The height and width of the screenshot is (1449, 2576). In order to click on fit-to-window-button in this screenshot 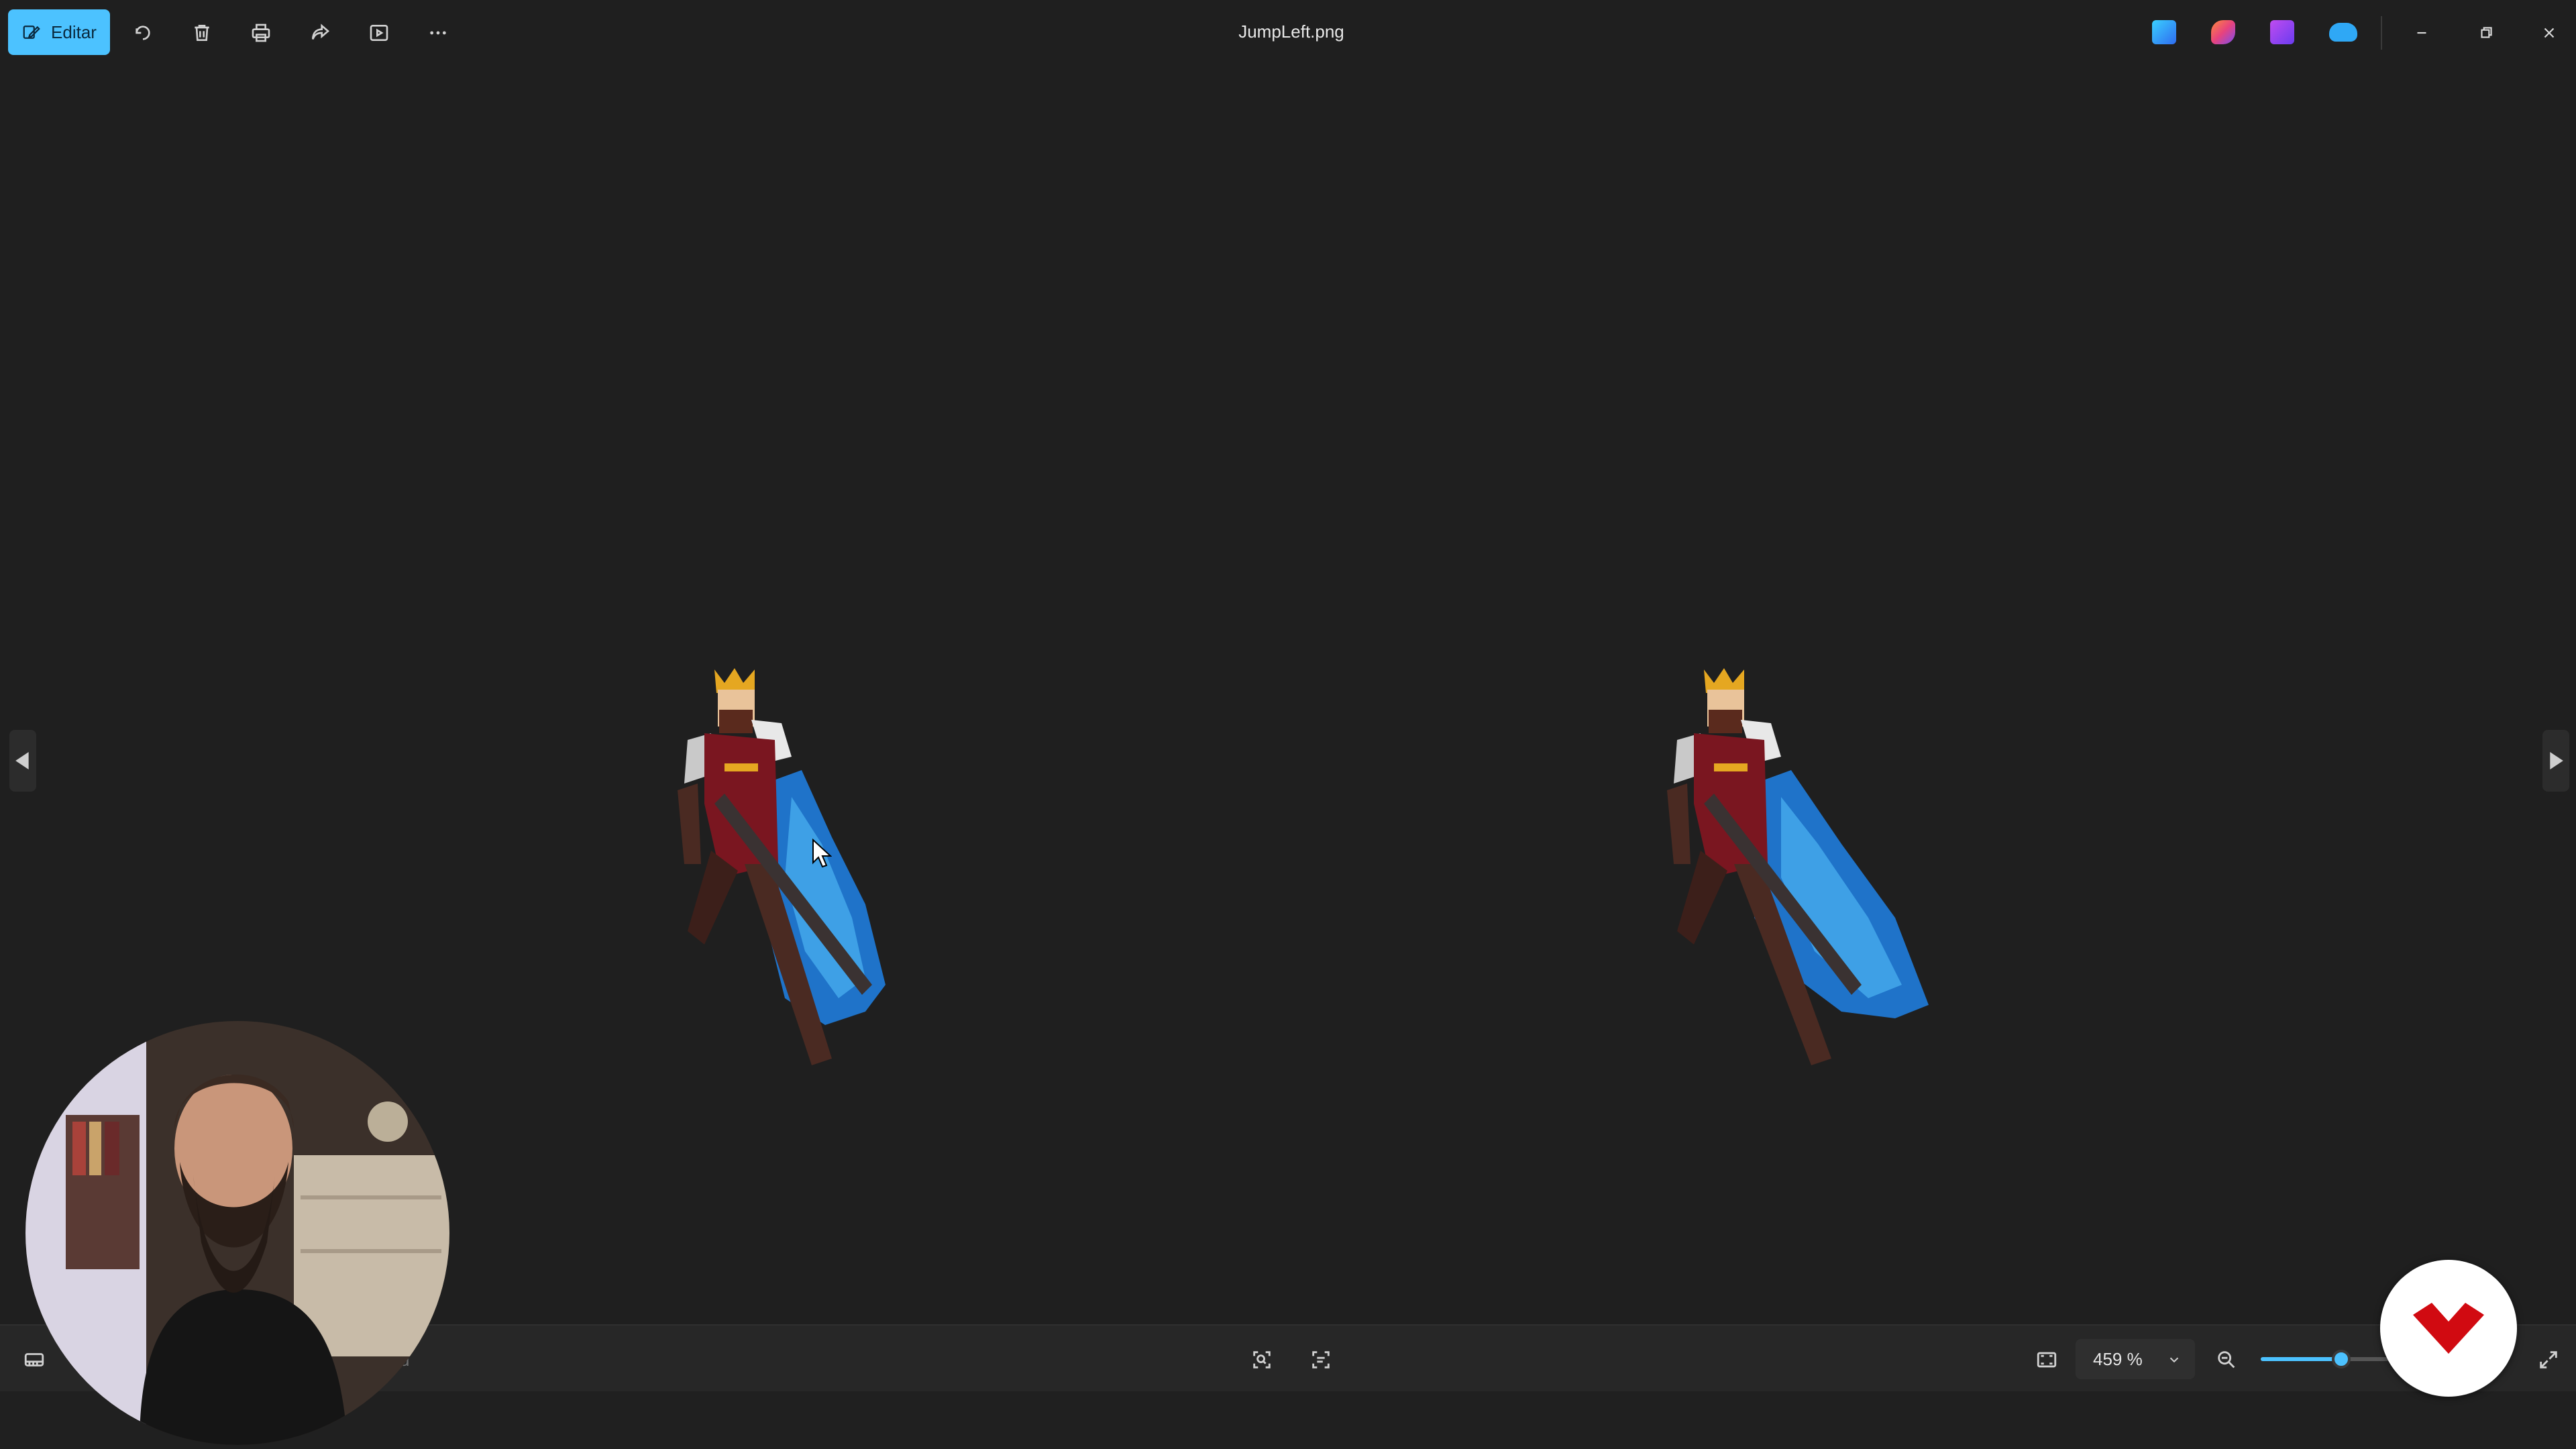, I will do `click(2047, 1360)`.